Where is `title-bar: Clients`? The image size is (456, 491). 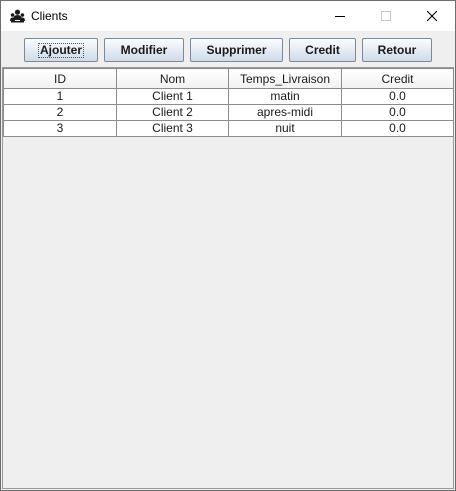 title-bar: Clients is located at coordinates (228, 16).